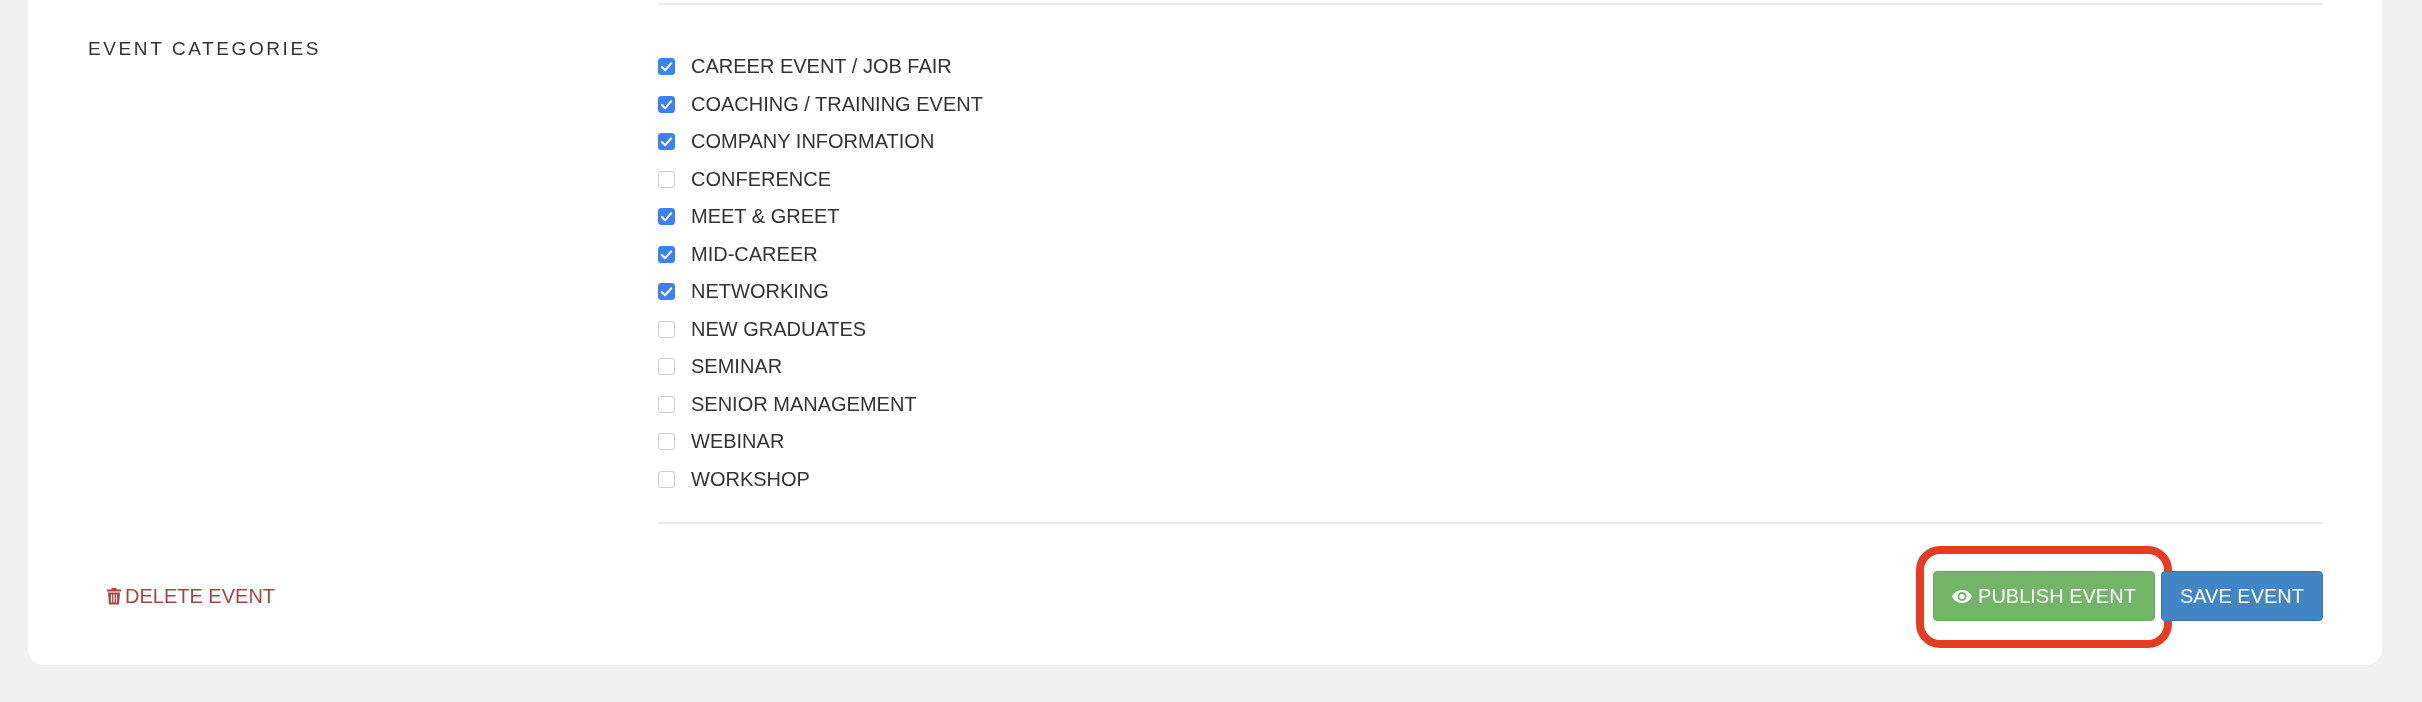 The image size is (2422, 702). I want to click on checkbox-label: COMPANY INFORMATION, so click(813, 142).